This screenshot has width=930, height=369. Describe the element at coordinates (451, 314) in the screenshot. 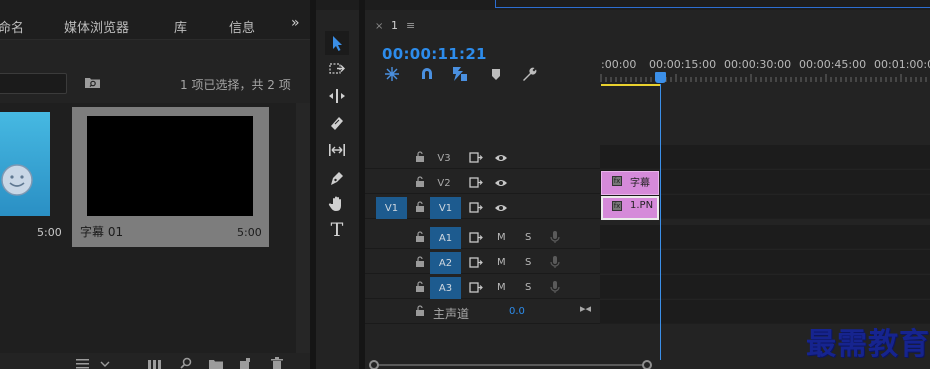

I see `master-track-label: 主声道` at that location.